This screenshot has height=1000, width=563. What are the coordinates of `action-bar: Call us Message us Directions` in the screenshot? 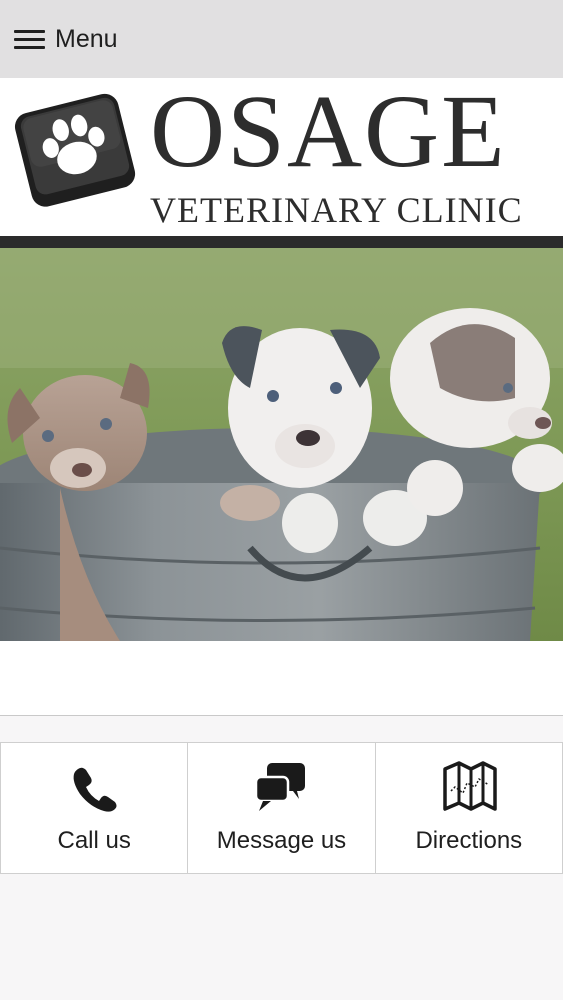 It's located at (281, 808).